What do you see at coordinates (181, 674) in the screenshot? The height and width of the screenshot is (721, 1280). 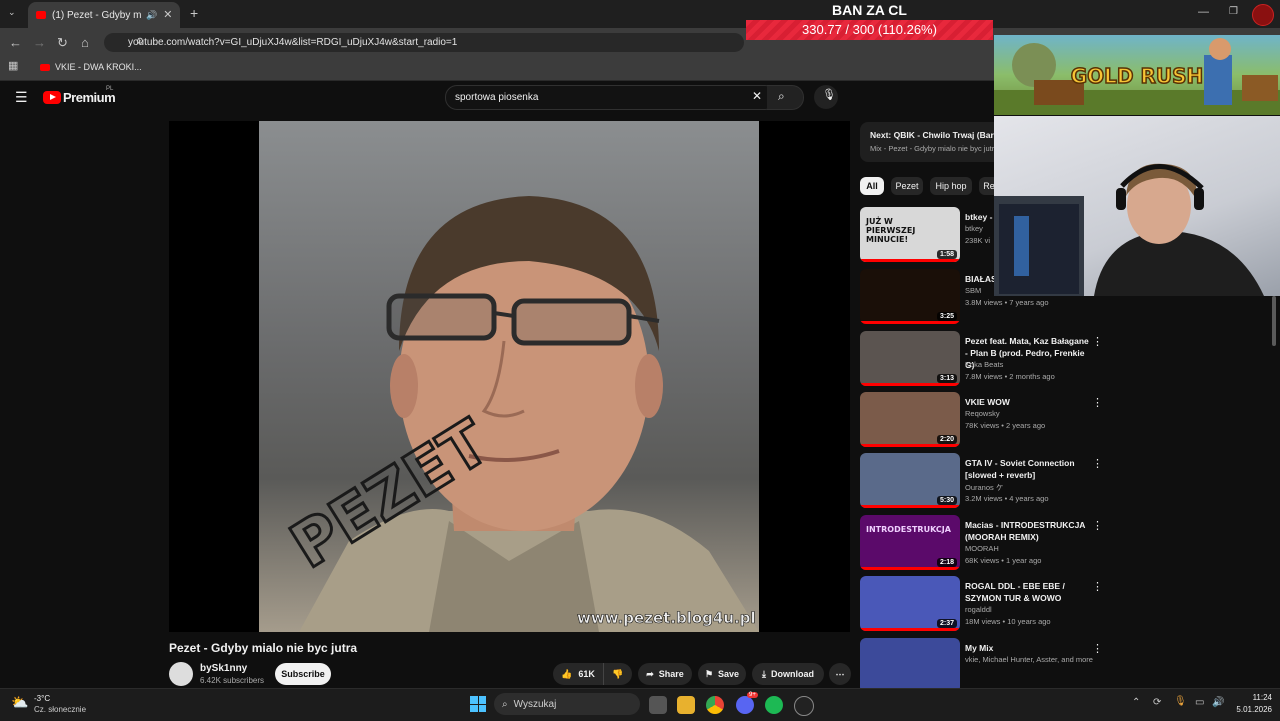 I see `channel-avatar` at bounding box center [181, 674].